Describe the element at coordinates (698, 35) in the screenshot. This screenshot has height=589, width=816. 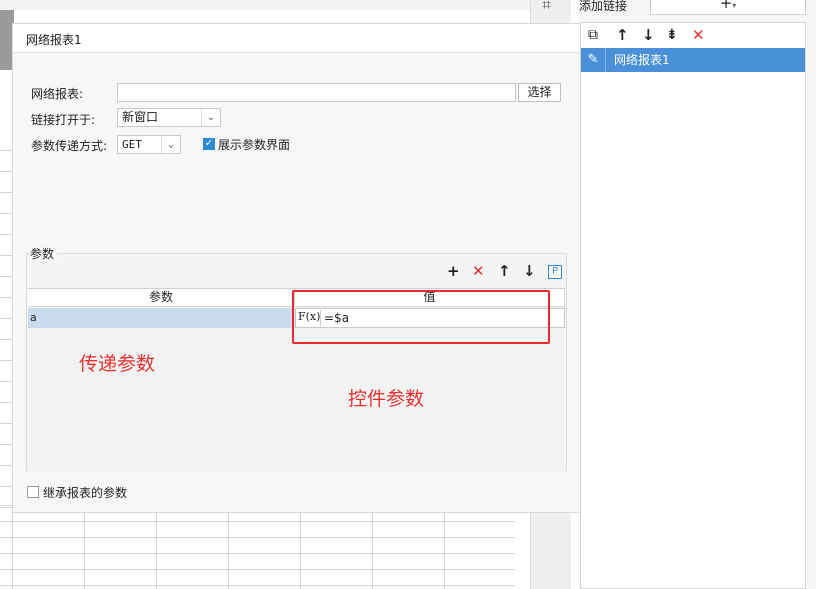
I see `delete-link-icon: ✕` at that location.